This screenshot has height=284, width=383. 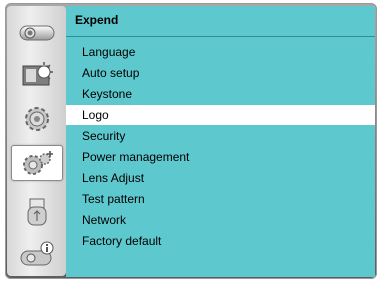 I want to click on menu-item-label: Language, so click(x=109, y=52).